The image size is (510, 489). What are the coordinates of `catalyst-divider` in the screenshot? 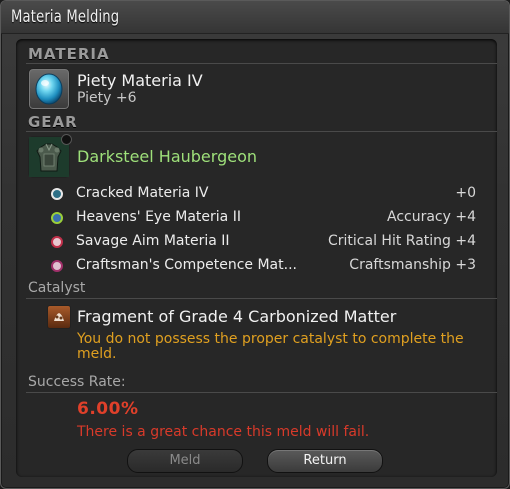 It's located at (261, 298).